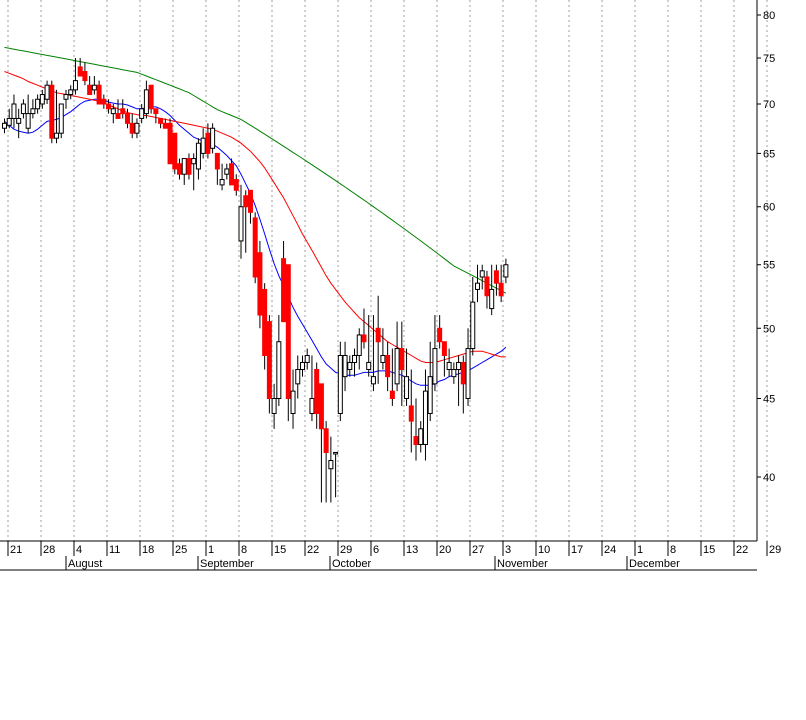  I want to click on month-label: December, so click(654, 564).